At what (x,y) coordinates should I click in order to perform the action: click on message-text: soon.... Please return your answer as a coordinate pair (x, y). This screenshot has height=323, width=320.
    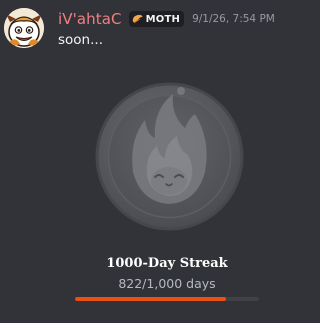
    Looking at the image, I should click on (80, 40).